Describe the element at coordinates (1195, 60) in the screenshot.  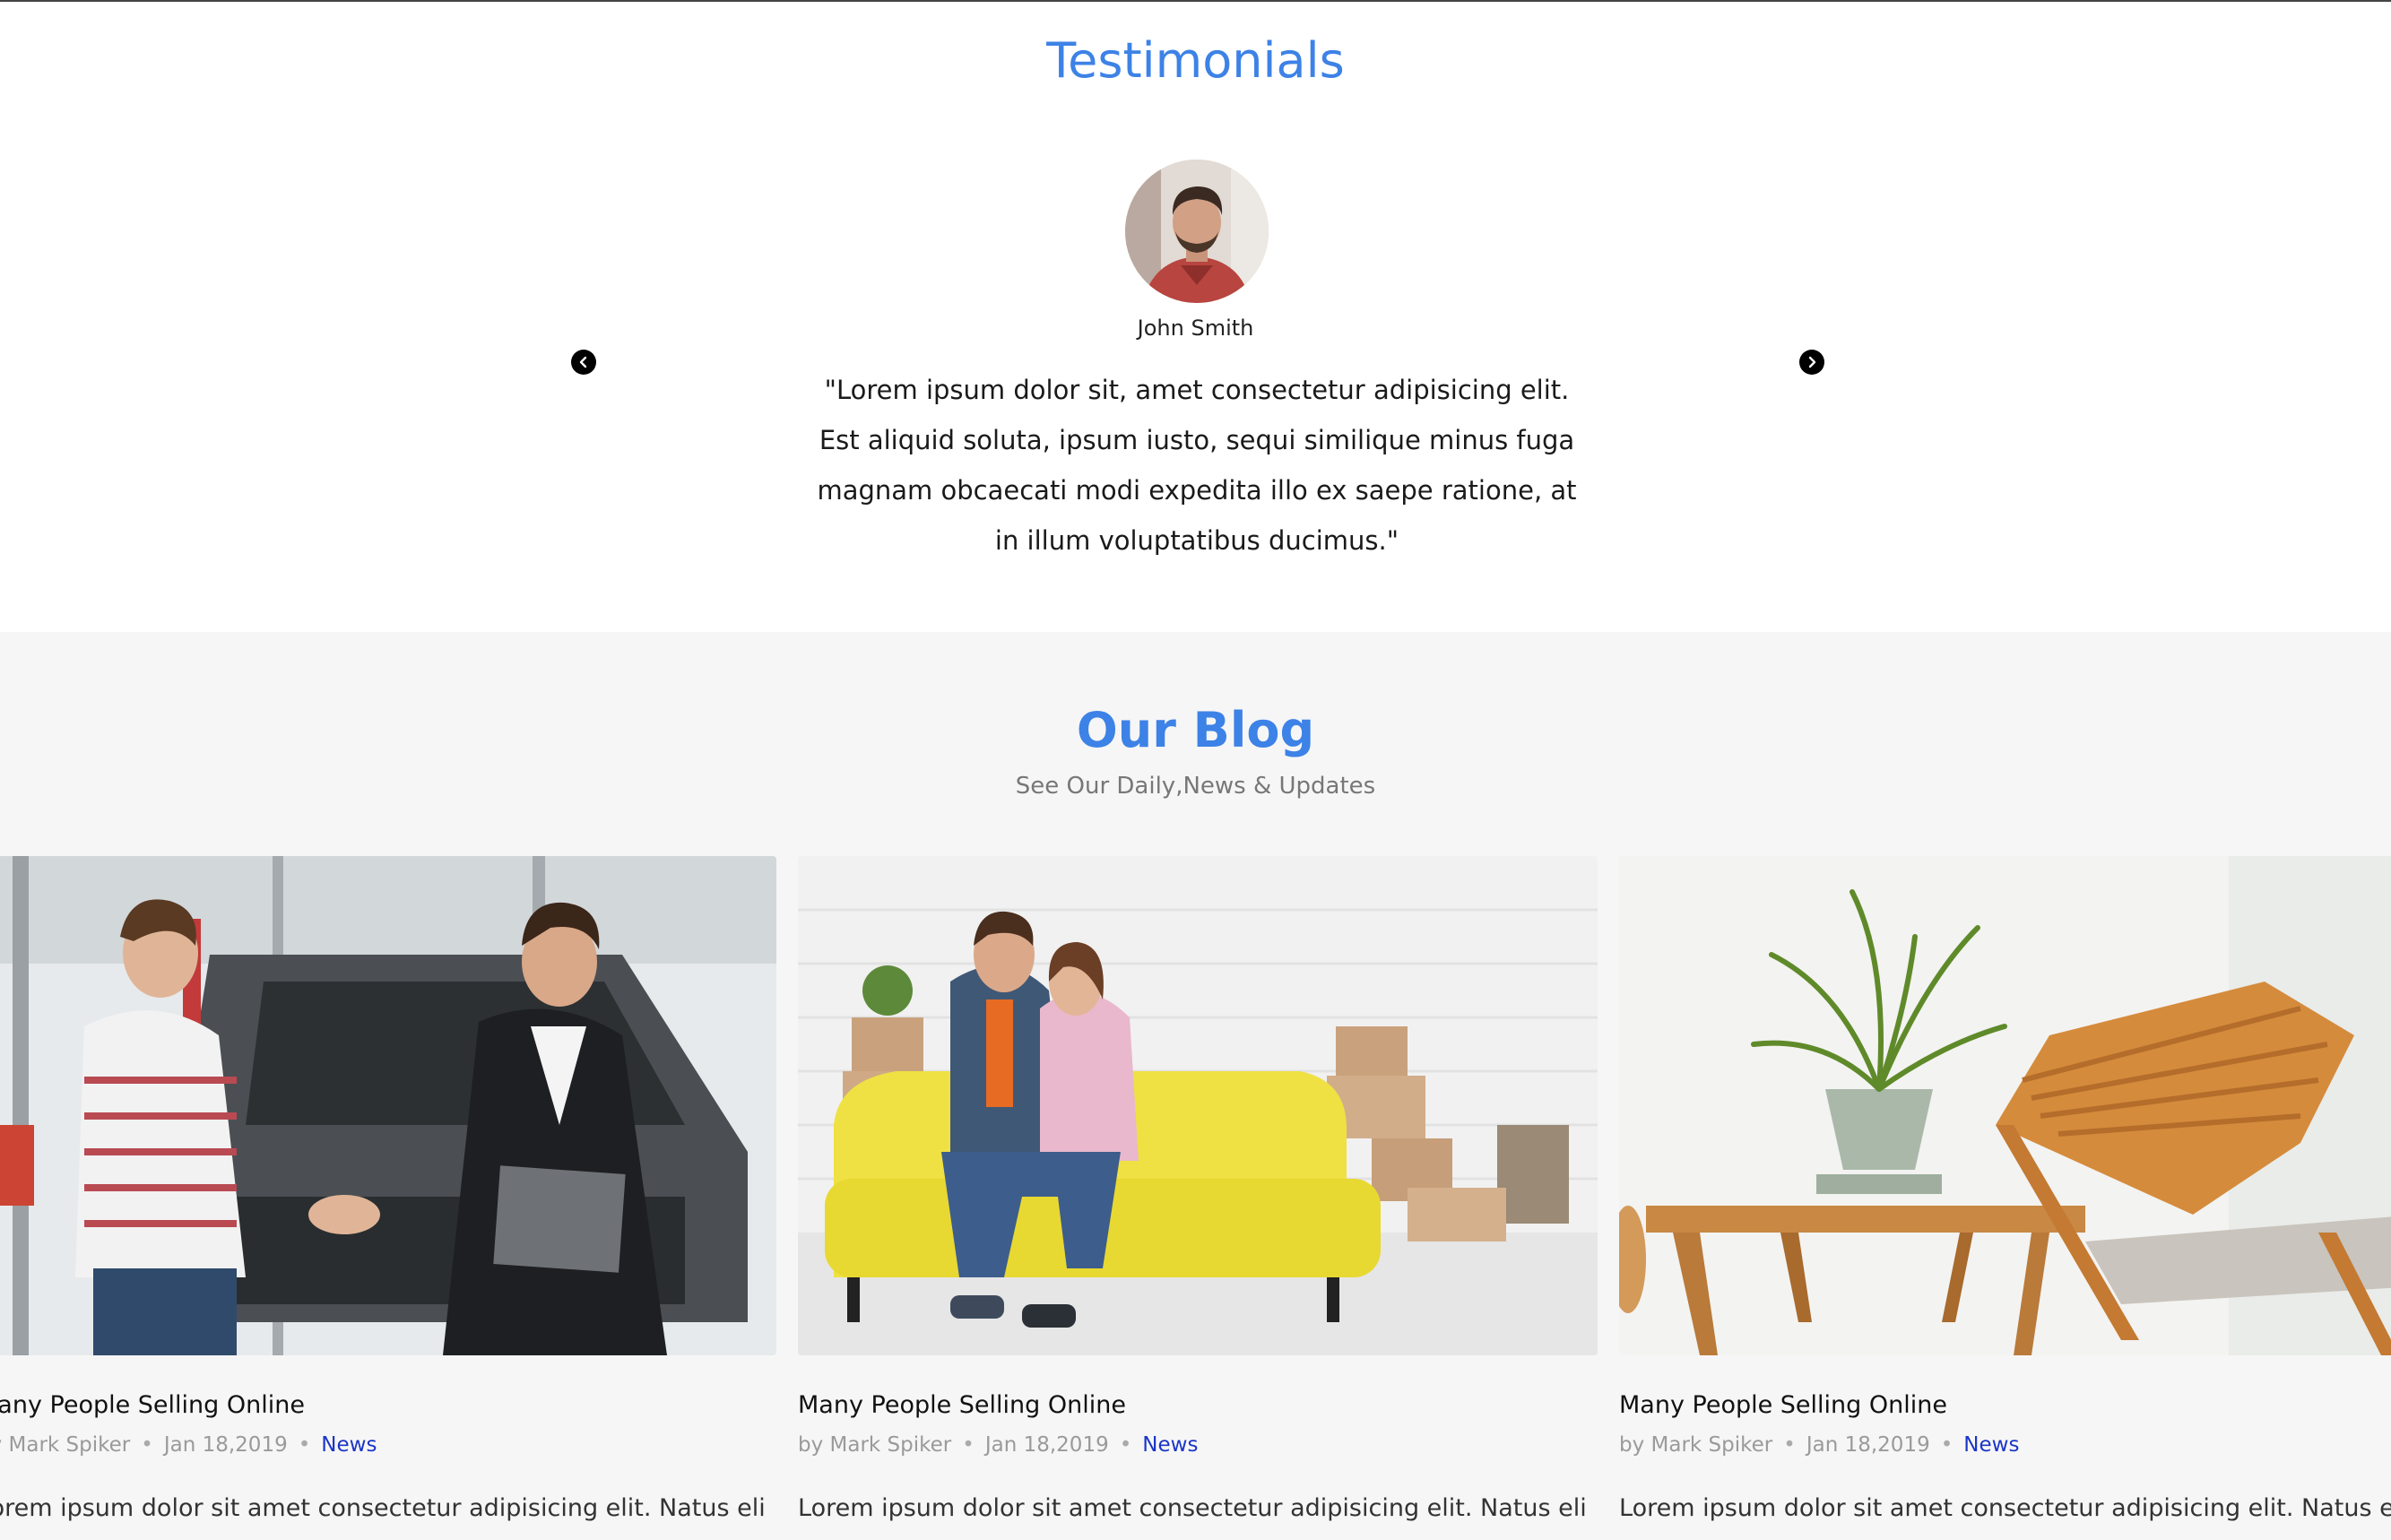
I see `testimonials-title: Testimonials` at that location.